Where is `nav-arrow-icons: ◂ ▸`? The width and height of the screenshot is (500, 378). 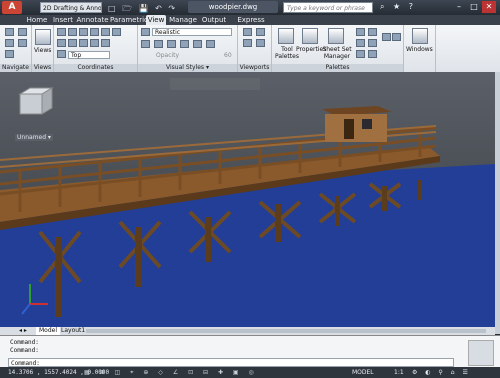 nav-arrow-icons: ◂ ▸ is located at coordinates (23, 331).